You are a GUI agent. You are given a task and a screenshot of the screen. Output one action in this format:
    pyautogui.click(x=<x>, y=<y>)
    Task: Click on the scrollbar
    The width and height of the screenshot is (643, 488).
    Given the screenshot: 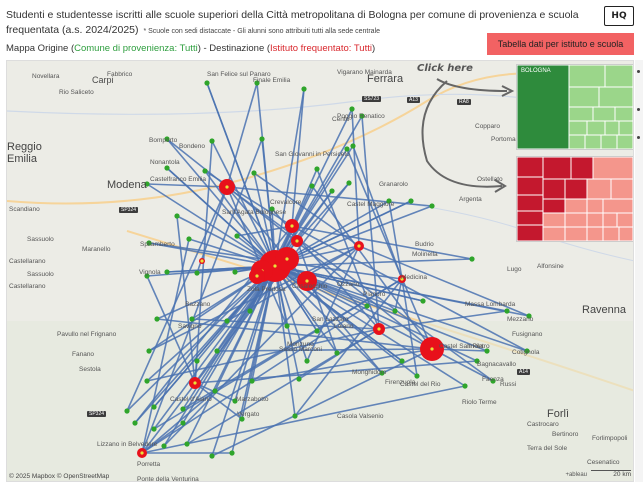 What is the action you would take?
    pyautogui.click(x=639, y=271)
    